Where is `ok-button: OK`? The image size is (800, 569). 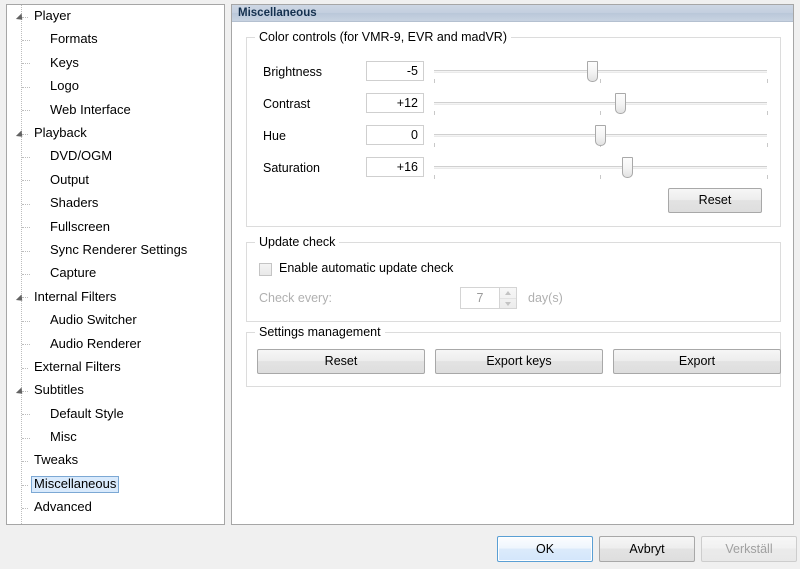
ok-button: OK is located at coordinates (545, 549).